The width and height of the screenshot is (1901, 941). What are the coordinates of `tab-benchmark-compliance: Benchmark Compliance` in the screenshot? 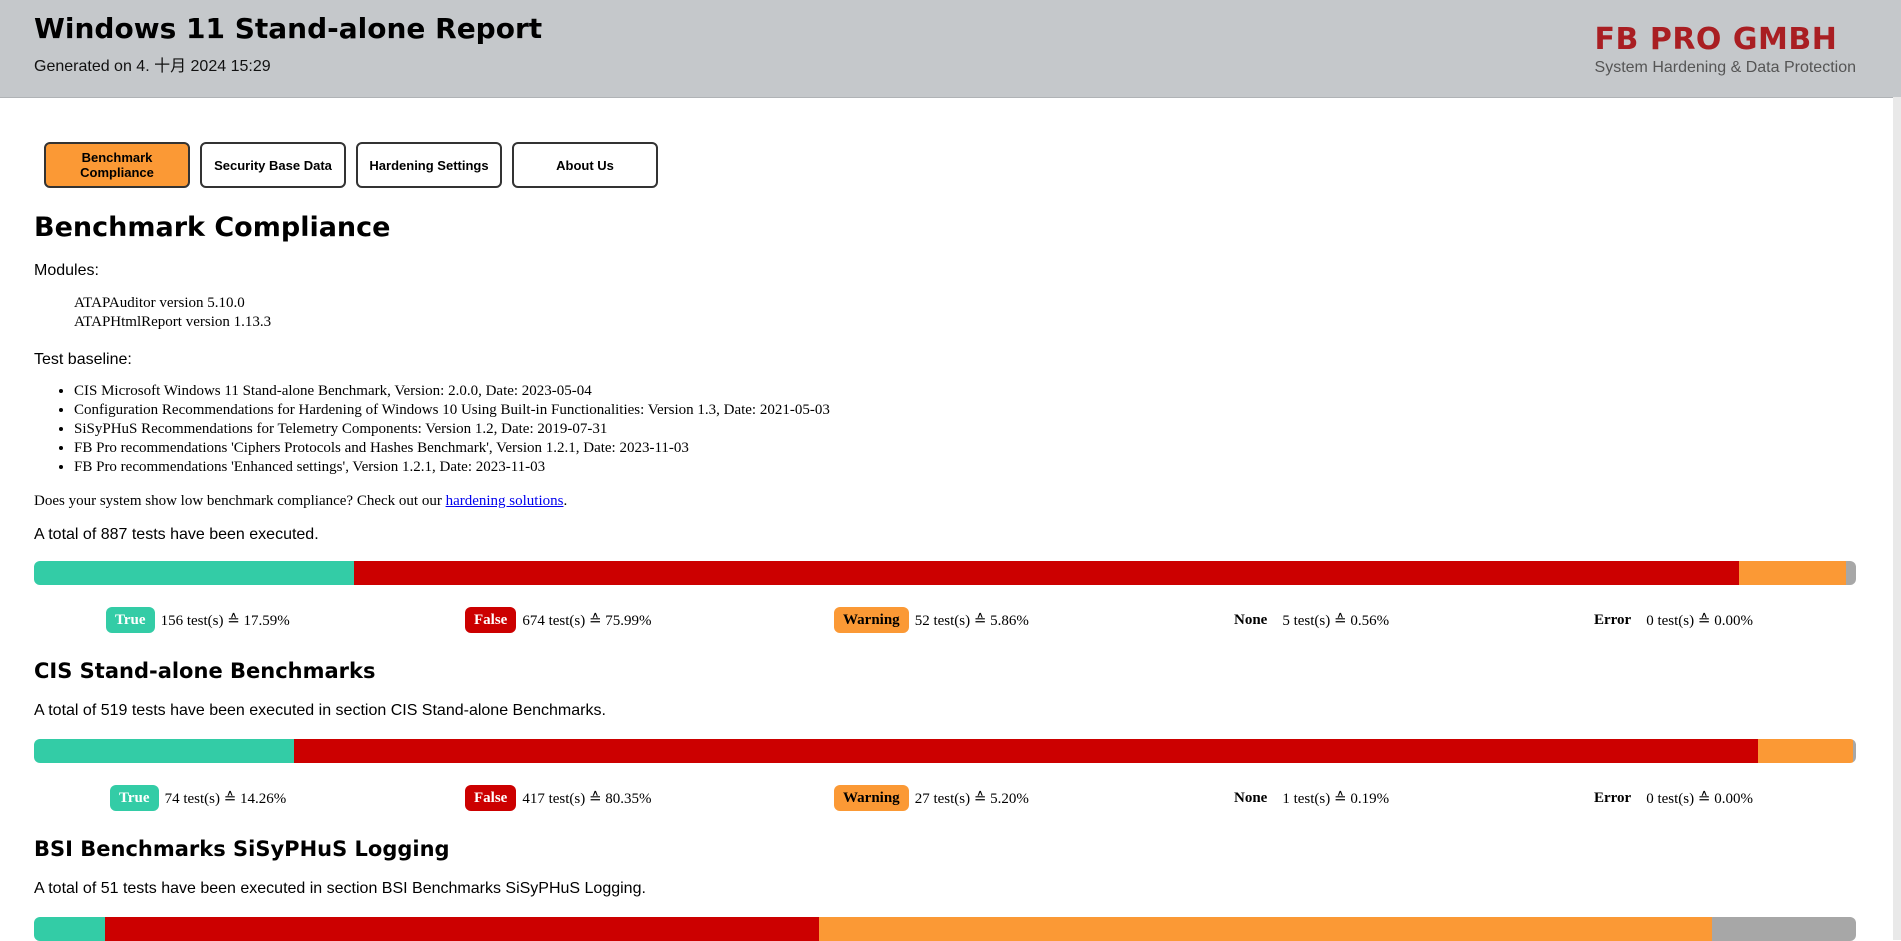 It's located at (117, 165).